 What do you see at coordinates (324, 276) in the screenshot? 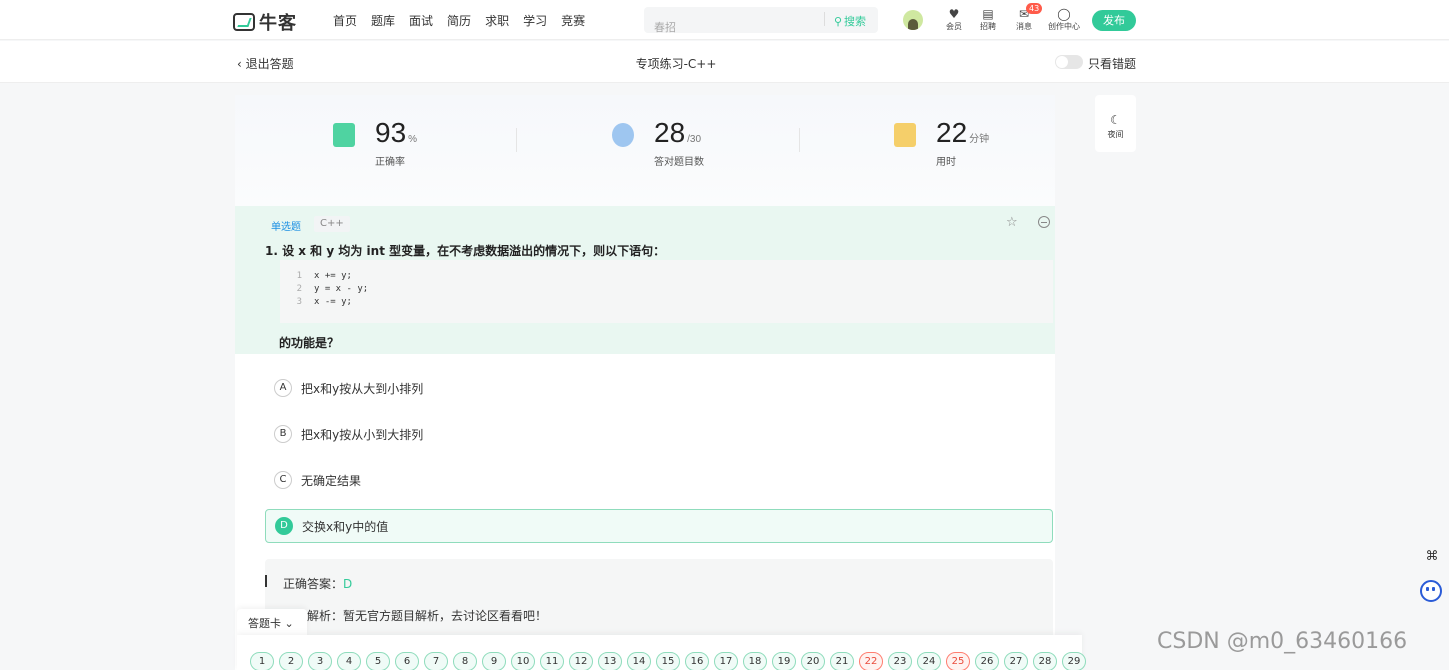
I see `code-line: 1x += y;` at bounding box center [324, 276].